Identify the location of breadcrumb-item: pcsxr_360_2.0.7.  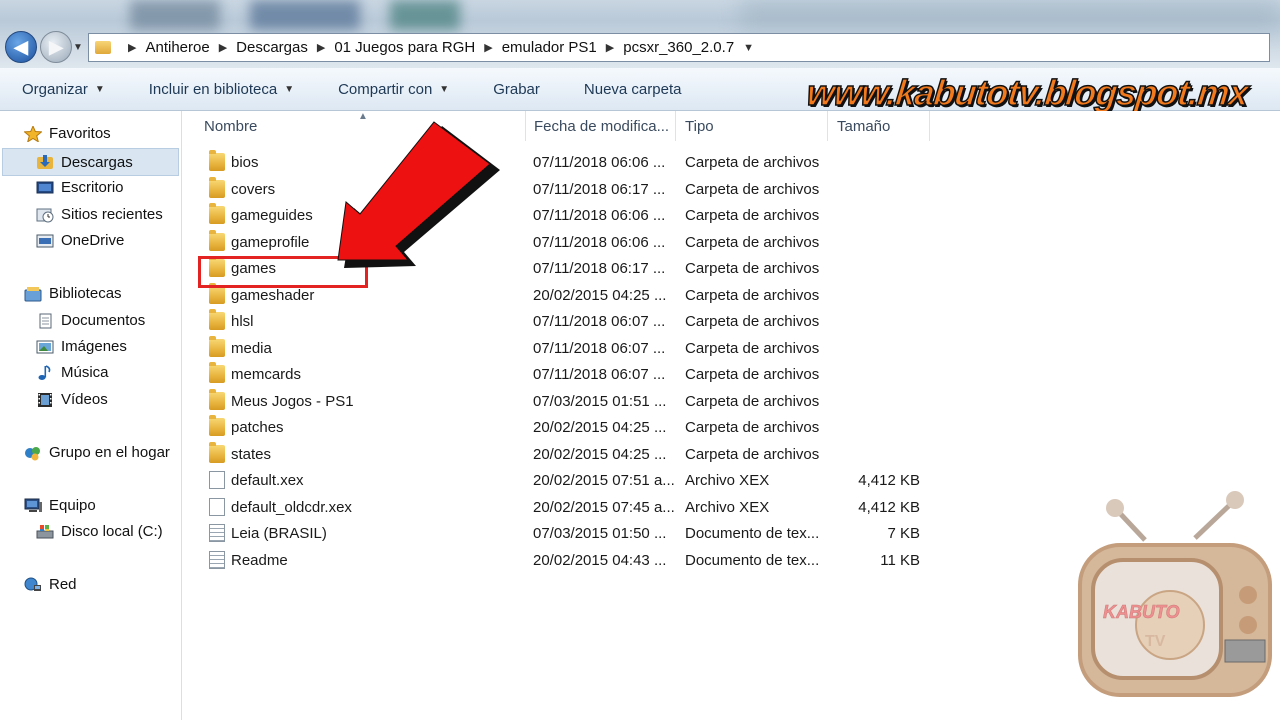
(678, 47).